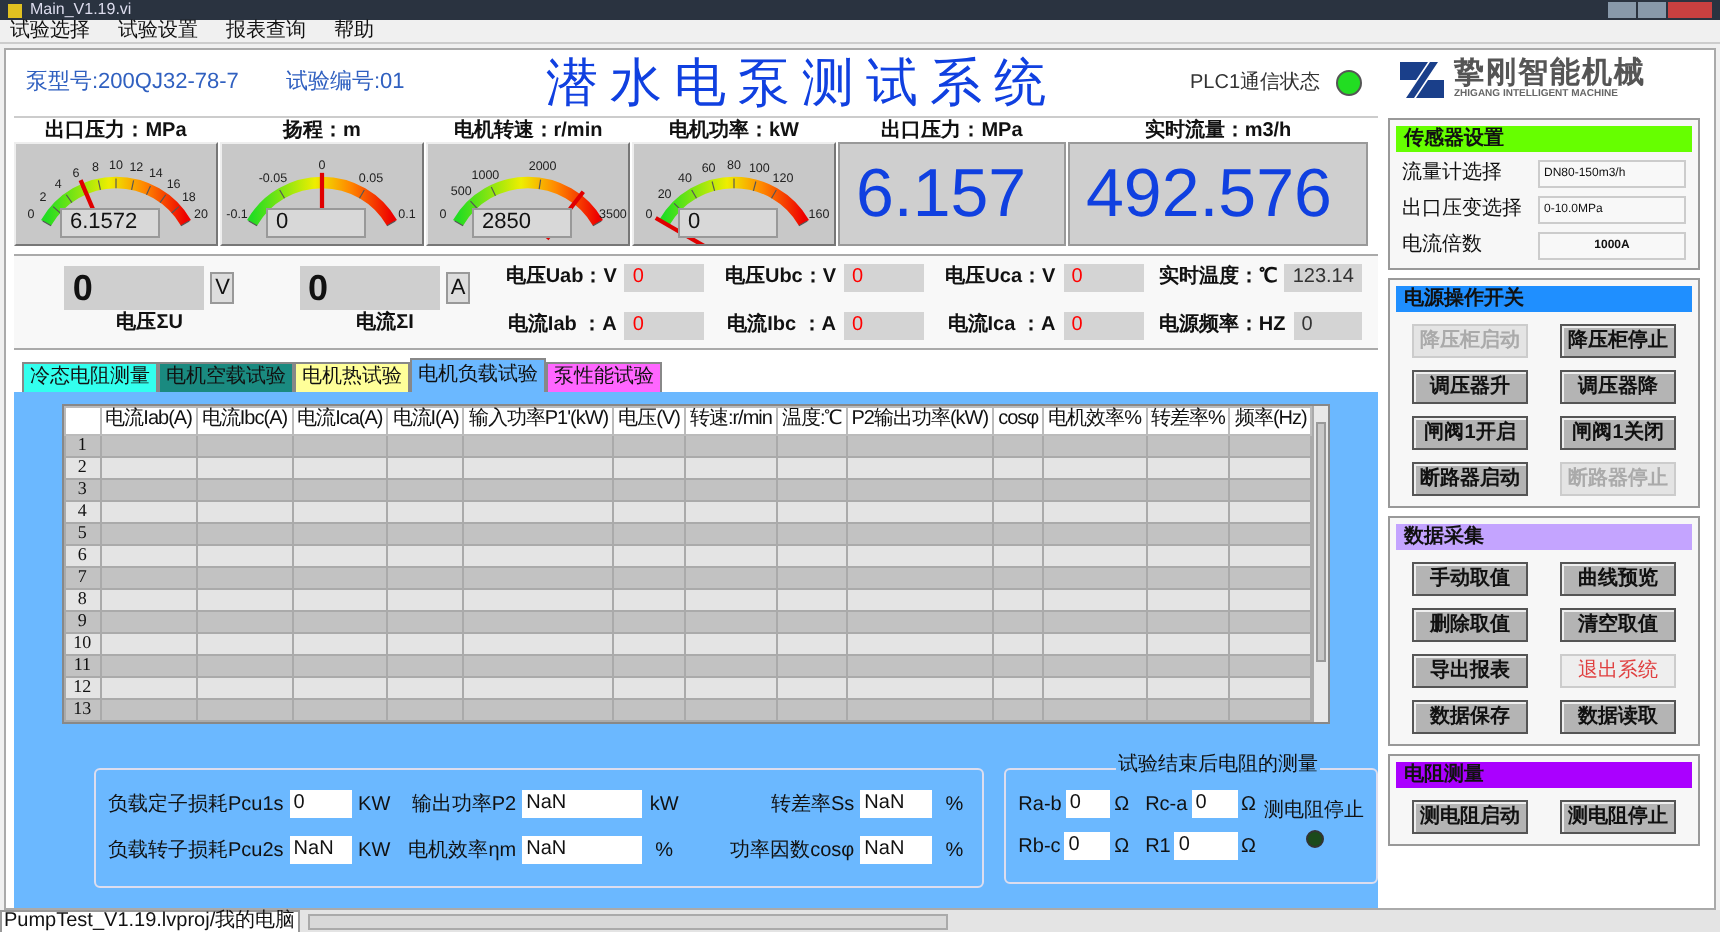 This screenshot has width=1720, height=932. What do you see at coordinates (1462, 209) in the screenshot?
I see `setting-label: 出口压变选择` at bounding box center [1462, 209].